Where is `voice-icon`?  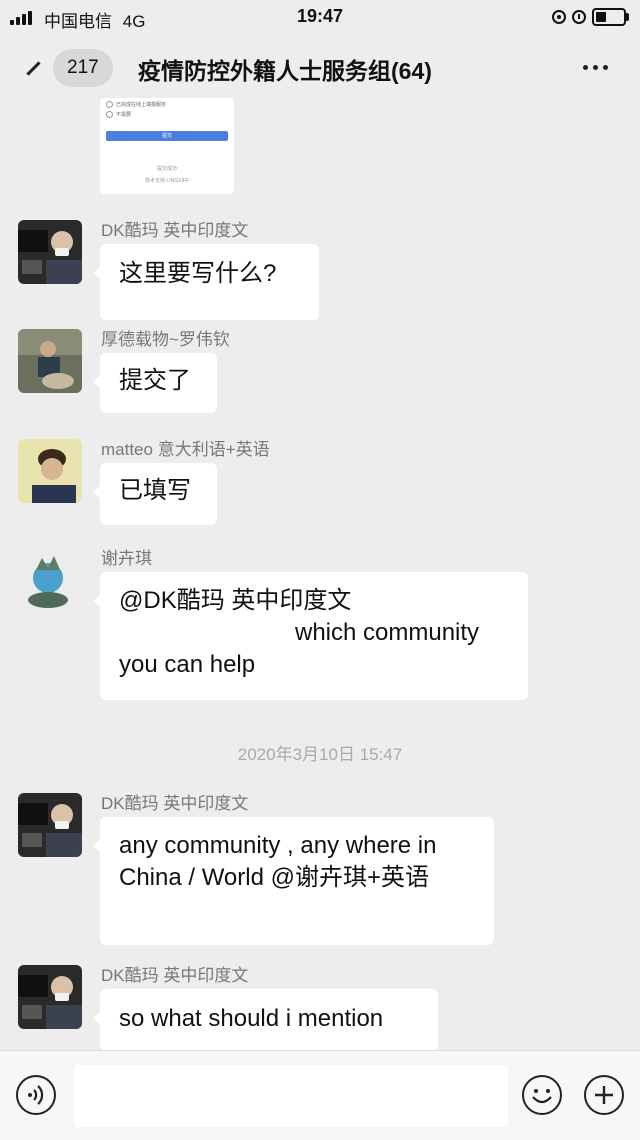 voice-icon is located at coordinates (36, 1095).